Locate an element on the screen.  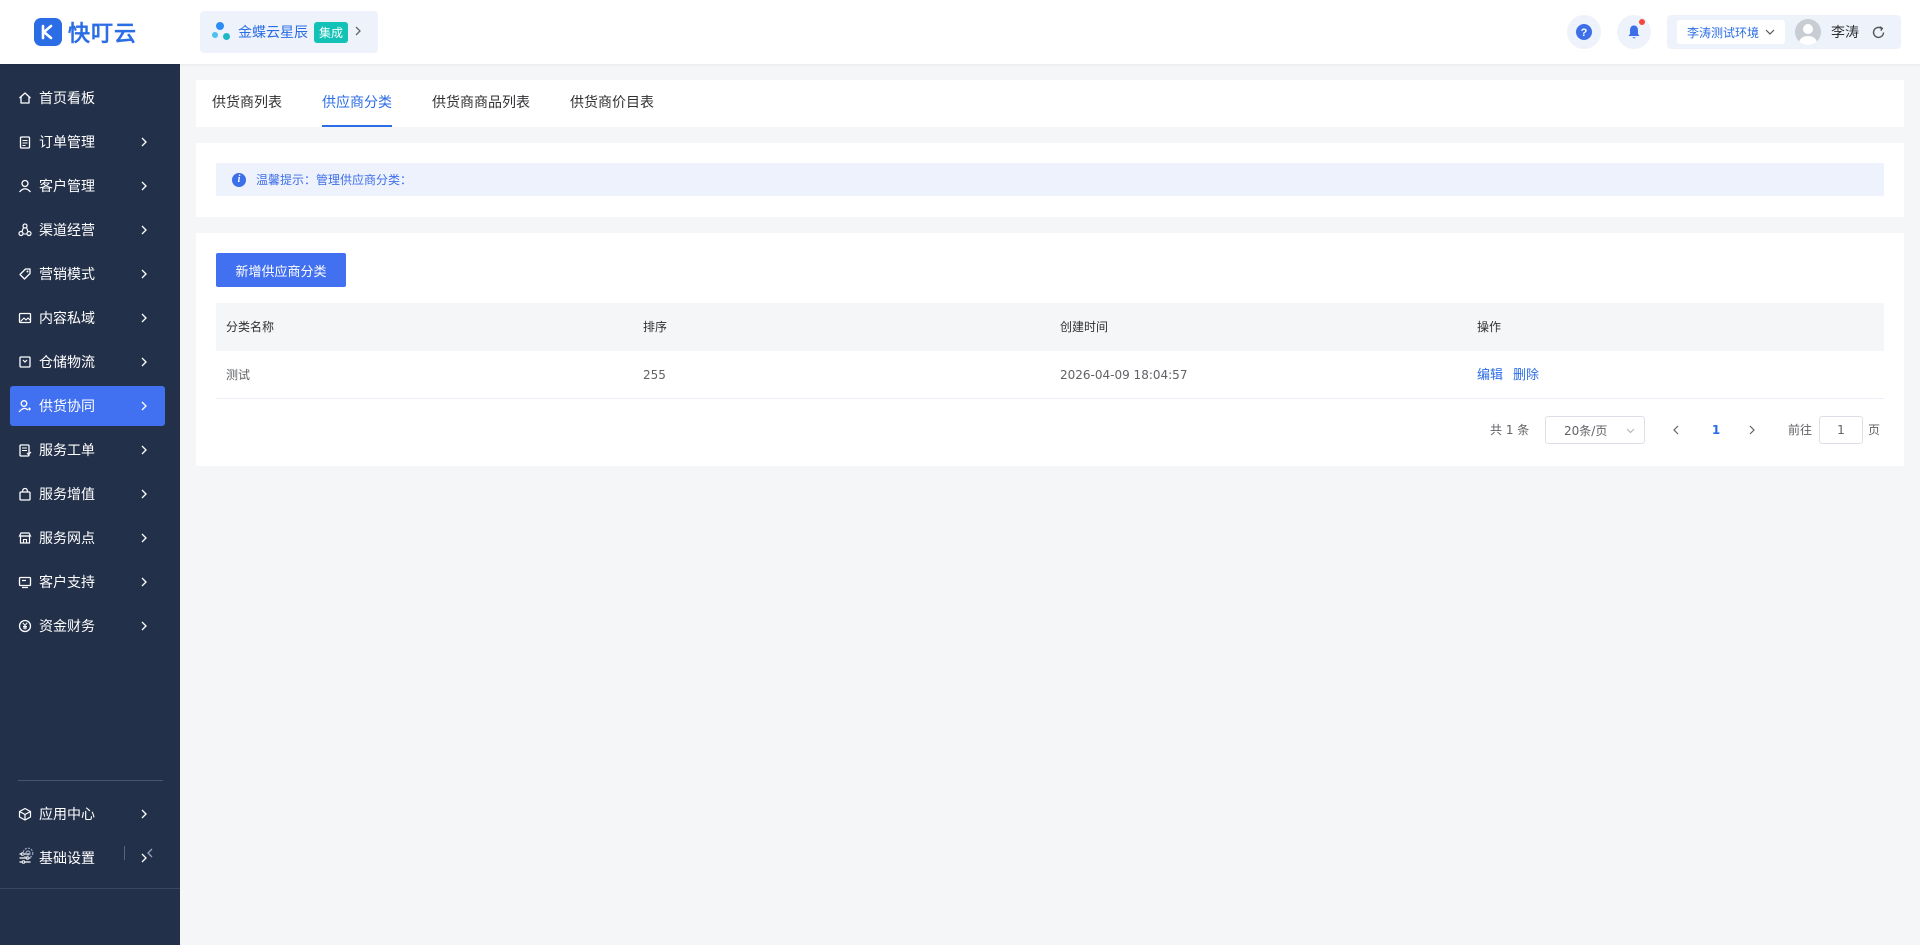
ticket-icon is located at coordinates (25, 450).